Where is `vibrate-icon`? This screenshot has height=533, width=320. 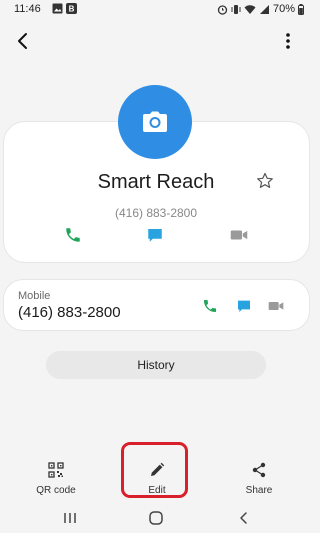
vibrate-icon is located at coordinates (236, 9).